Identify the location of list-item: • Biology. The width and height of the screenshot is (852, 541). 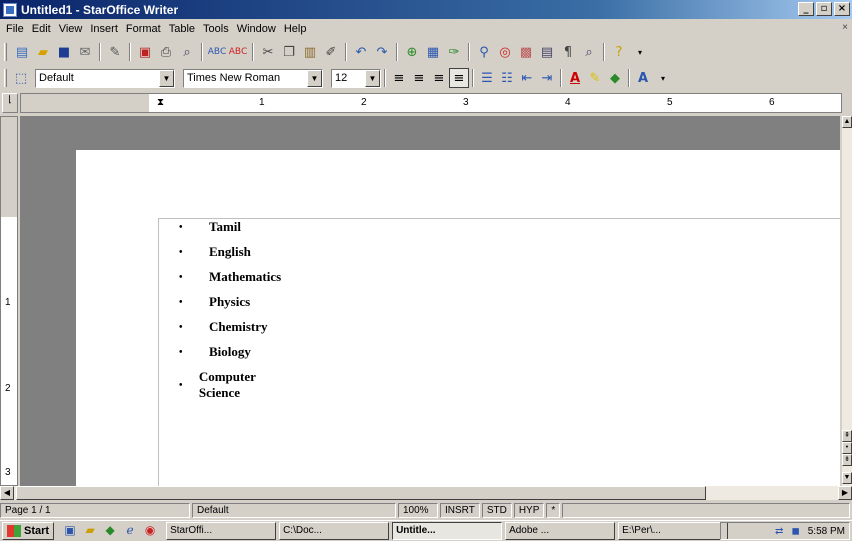
(215, 352).